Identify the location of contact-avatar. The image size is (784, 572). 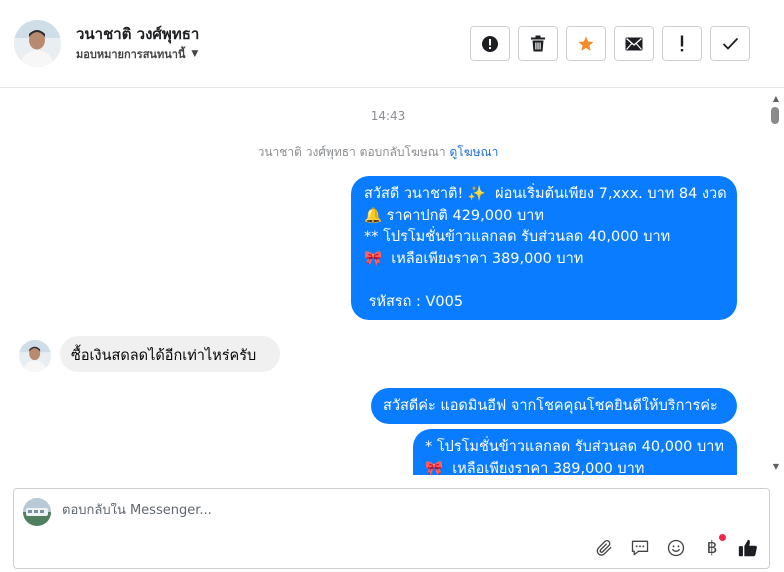
(37, 43).